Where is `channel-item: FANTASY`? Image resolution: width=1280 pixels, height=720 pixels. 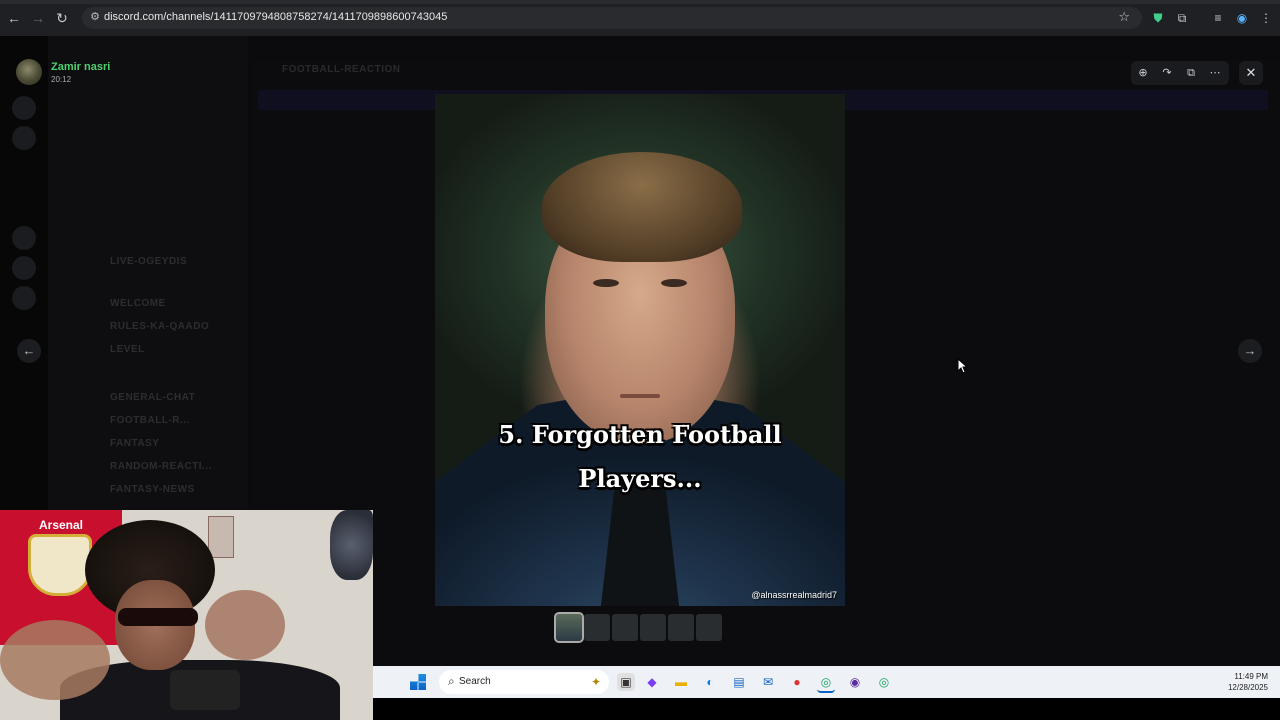 channel-item: FANTASY is located at coordinates (134, 443).